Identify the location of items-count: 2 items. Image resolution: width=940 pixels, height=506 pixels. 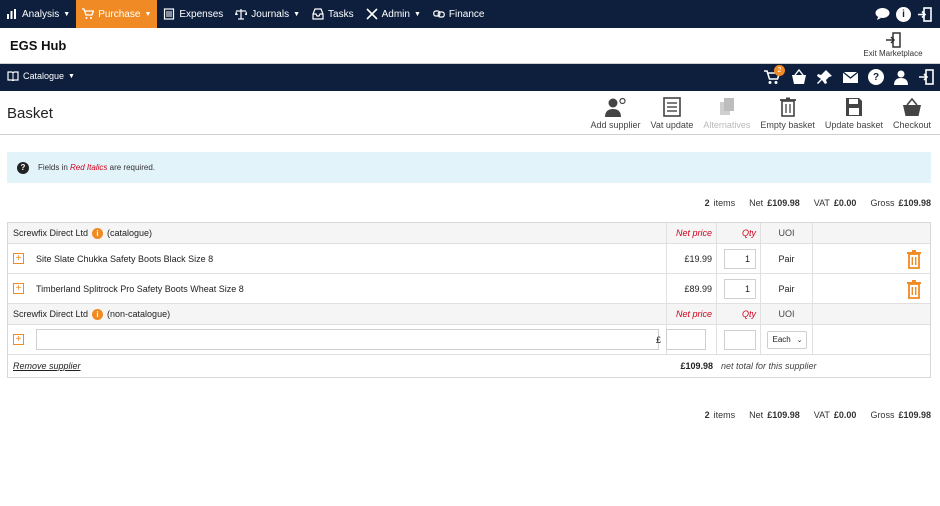
(720, 415).